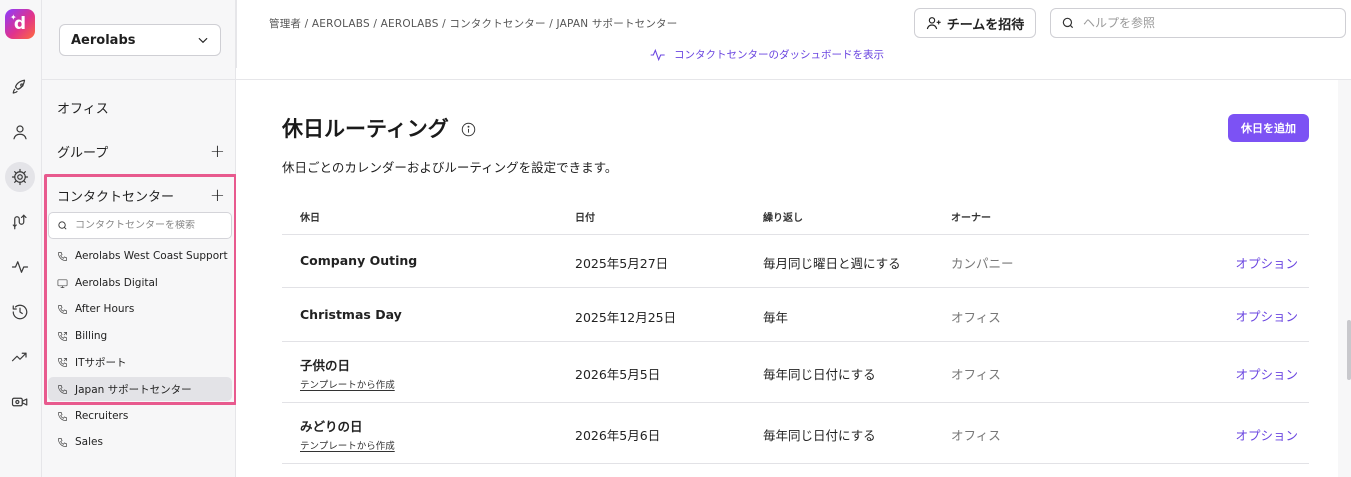 Image resolution: width=1351 pixels, height=477 pixels. I want to click on app-logo: ✦ d, so click(20, 24).